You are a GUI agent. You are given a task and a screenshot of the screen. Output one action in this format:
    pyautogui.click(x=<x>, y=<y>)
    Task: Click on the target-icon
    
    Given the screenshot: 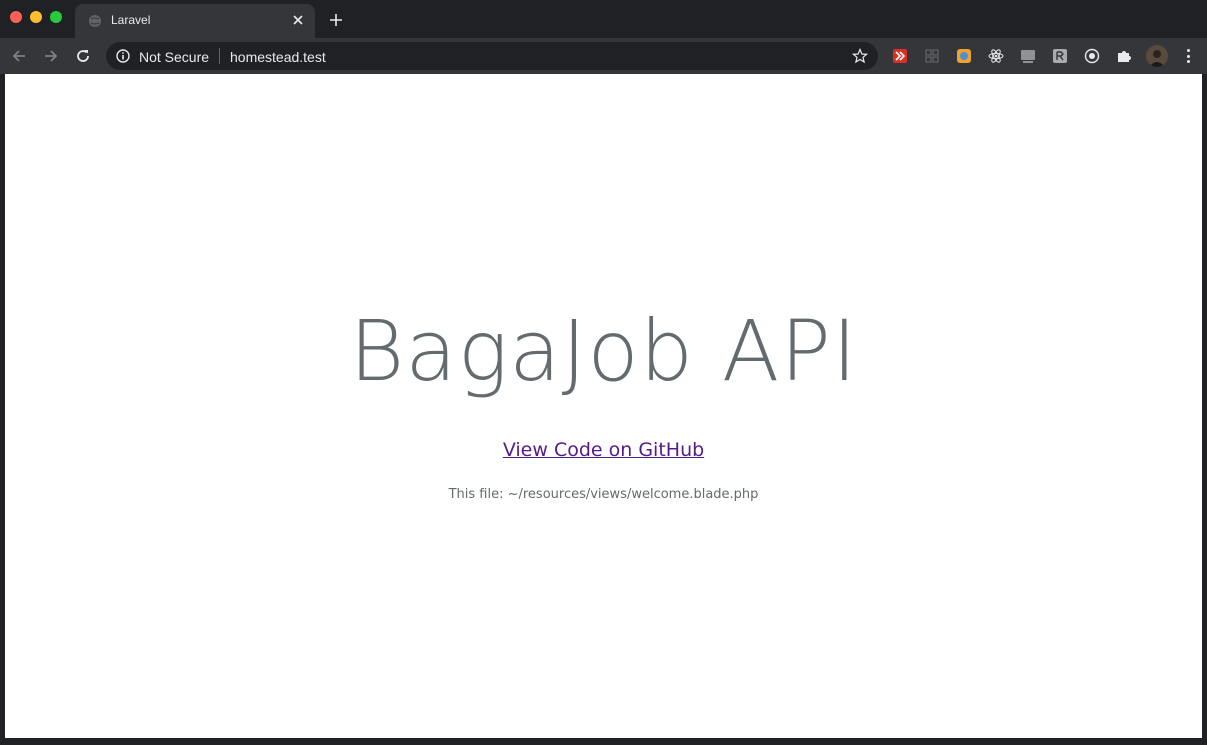 What is the action you would take?
    pyautogui.click(x=1092, y=56)
    